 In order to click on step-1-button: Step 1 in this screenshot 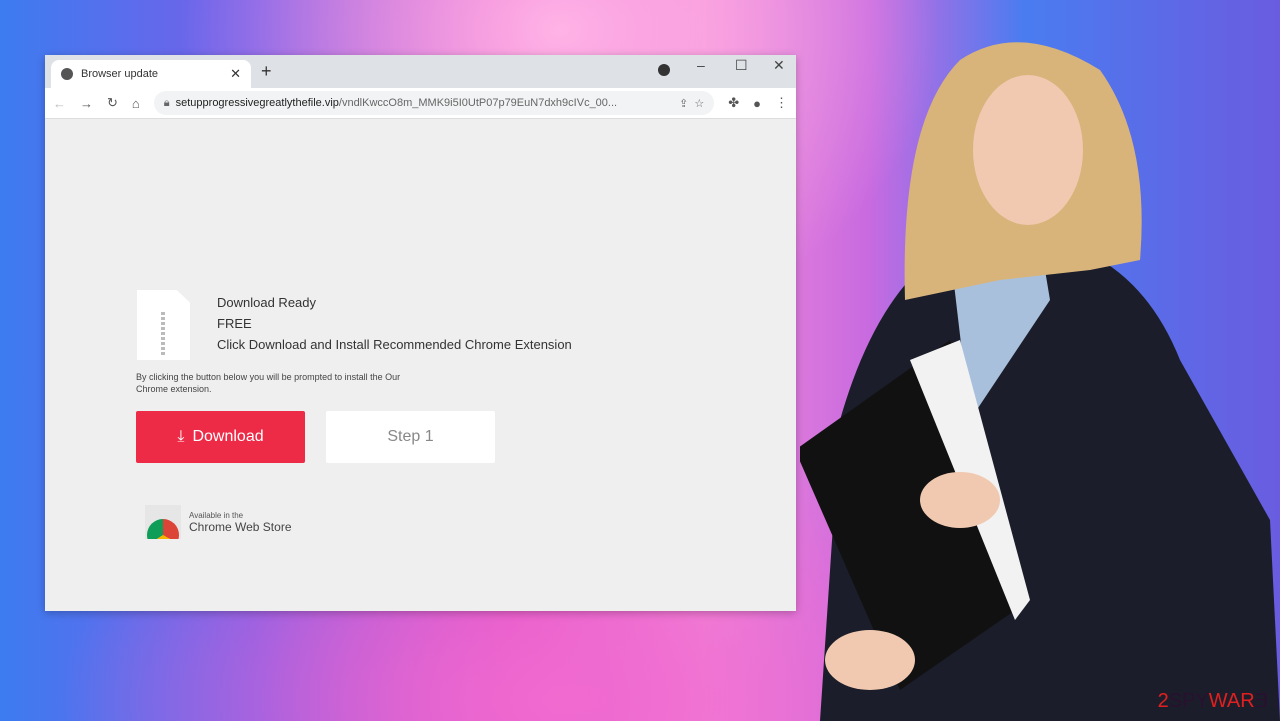, I will do `click(410, 437)`.